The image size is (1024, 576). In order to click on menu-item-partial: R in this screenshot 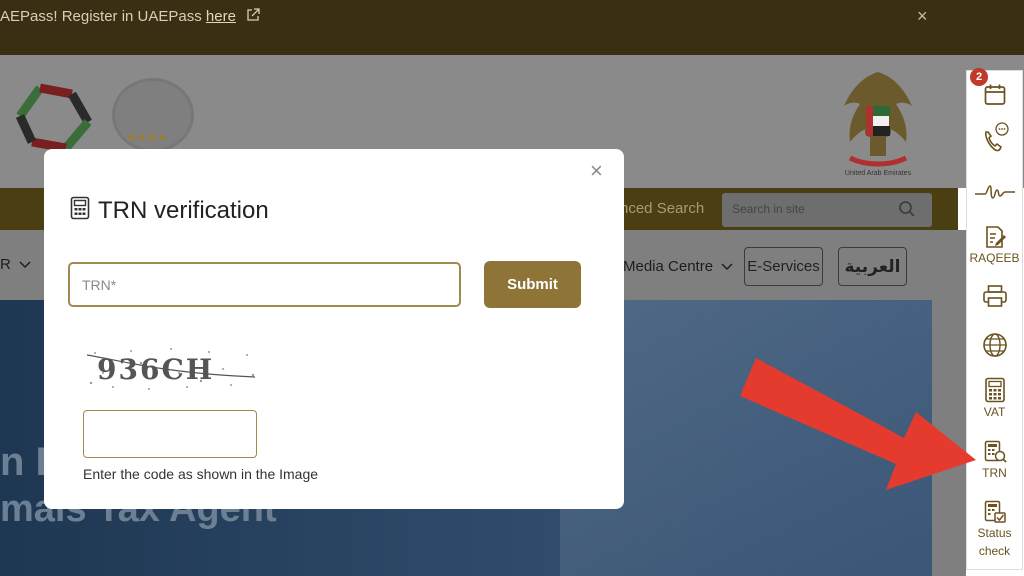, I will do `click(15, 264)`.